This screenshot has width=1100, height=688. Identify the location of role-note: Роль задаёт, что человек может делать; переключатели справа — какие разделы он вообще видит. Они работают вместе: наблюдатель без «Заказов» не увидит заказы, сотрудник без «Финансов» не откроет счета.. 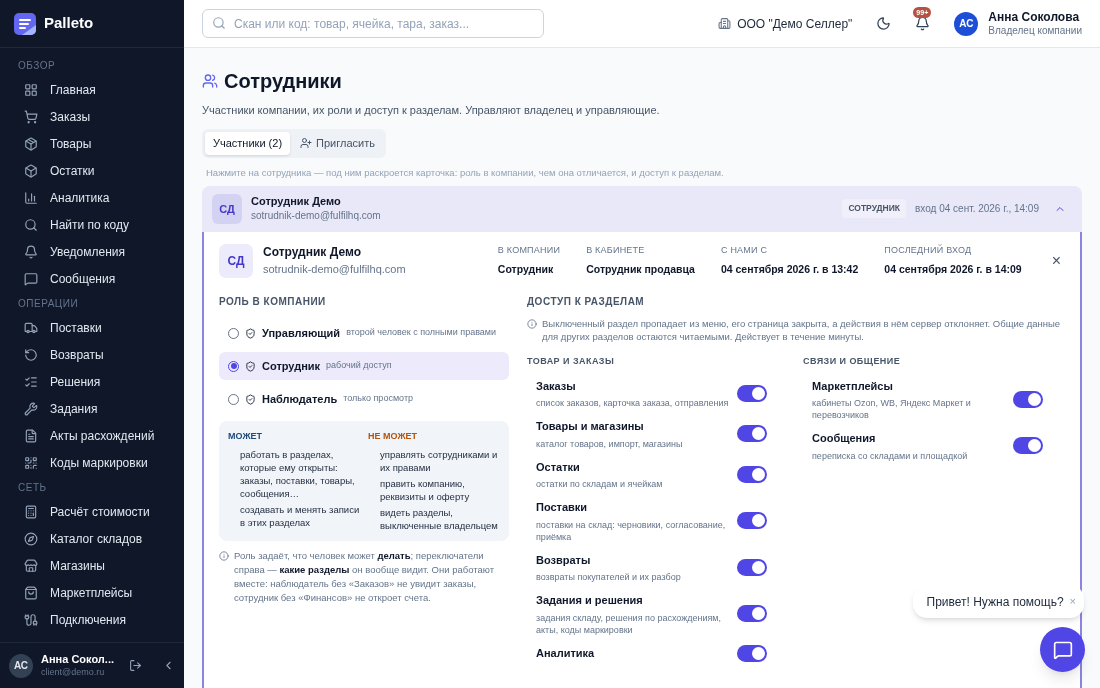
(365, 576).